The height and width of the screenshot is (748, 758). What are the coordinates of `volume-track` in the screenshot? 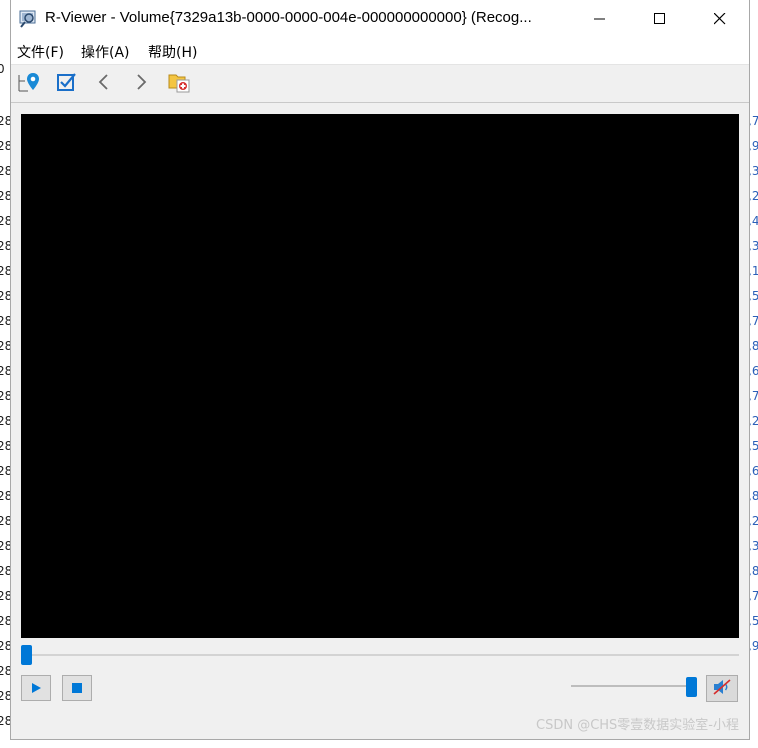 It's located at (632, 686).